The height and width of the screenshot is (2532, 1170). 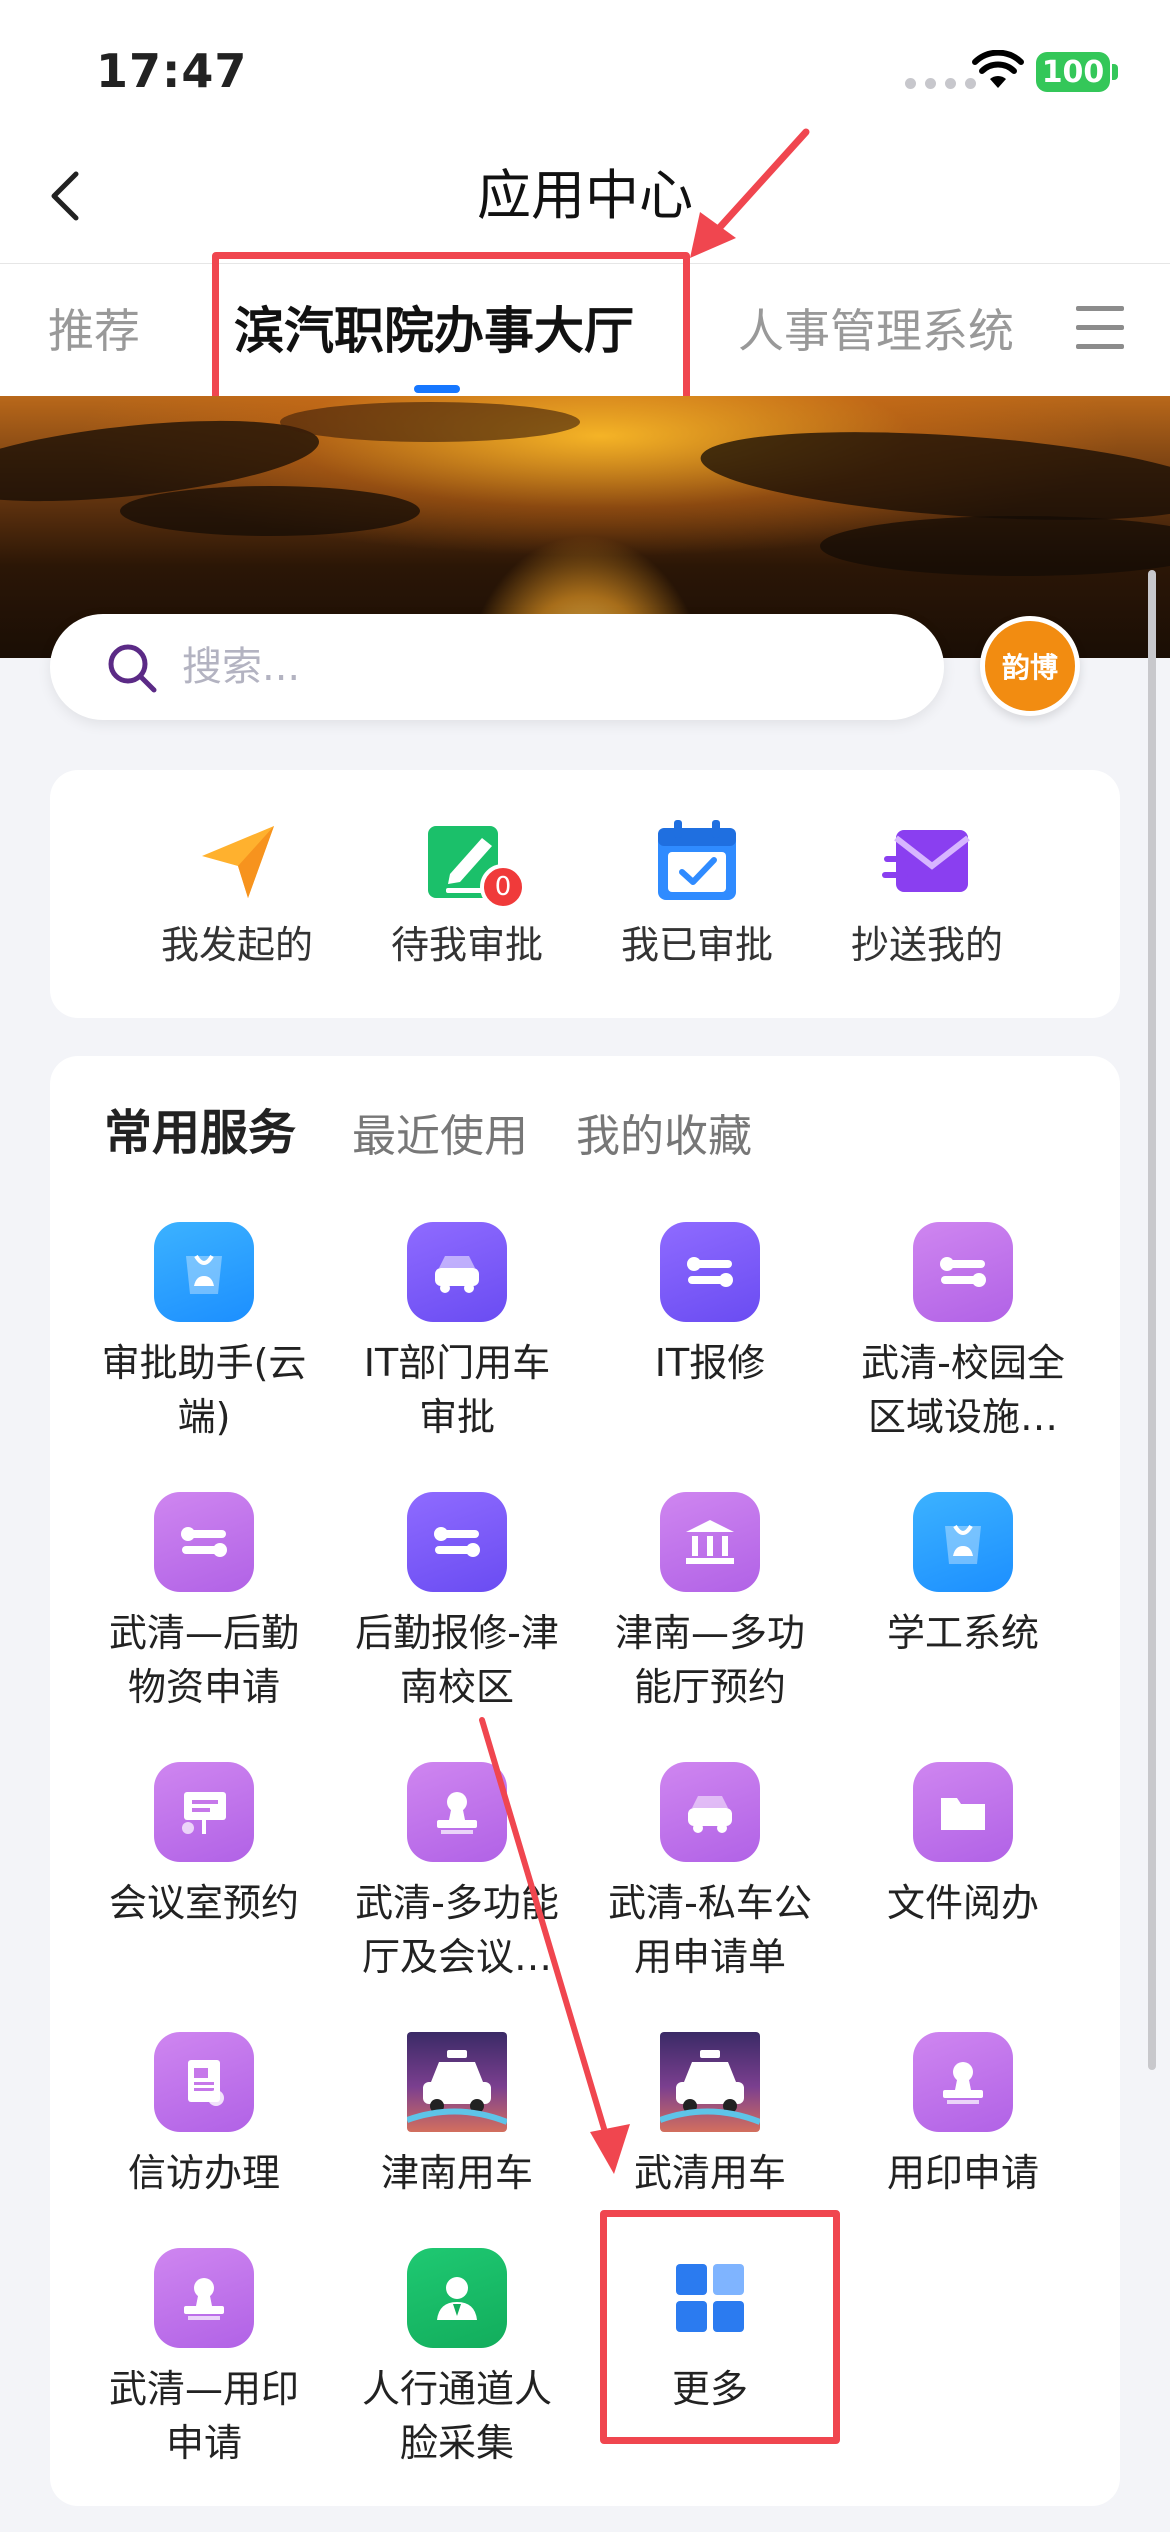 What do you see at coordinates (940, 83) in the screenshot?
I see `signal-icon` at bounding box center [940, 83].